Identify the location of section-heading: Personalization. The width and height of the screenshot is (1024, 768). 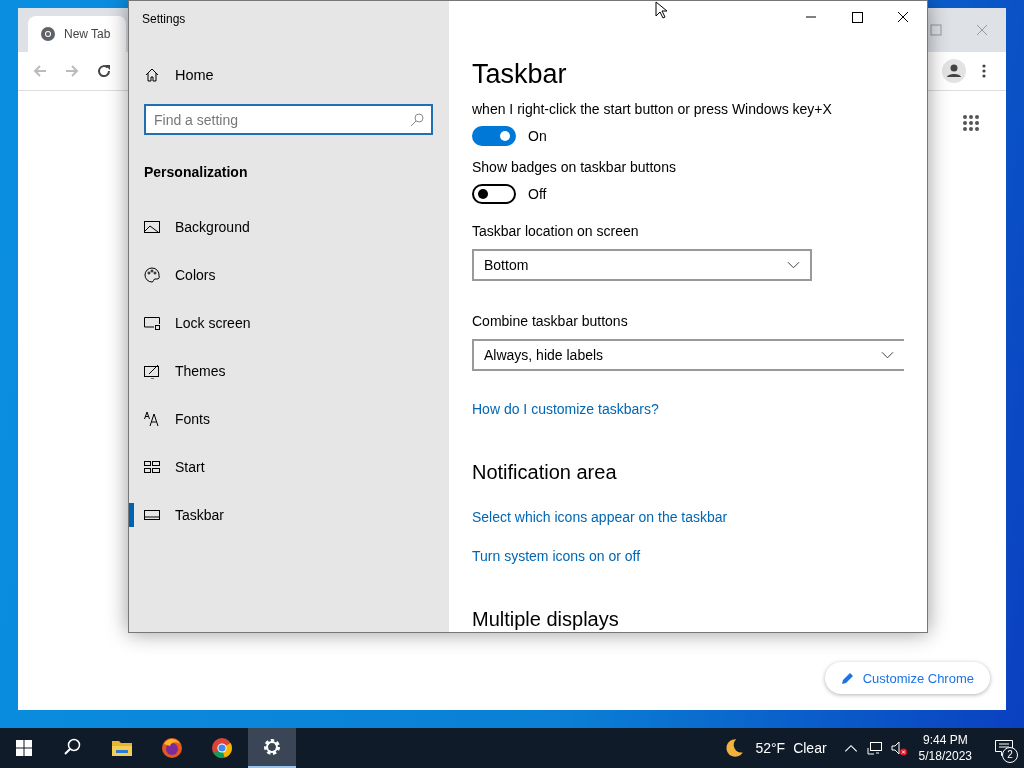
(196, 172).